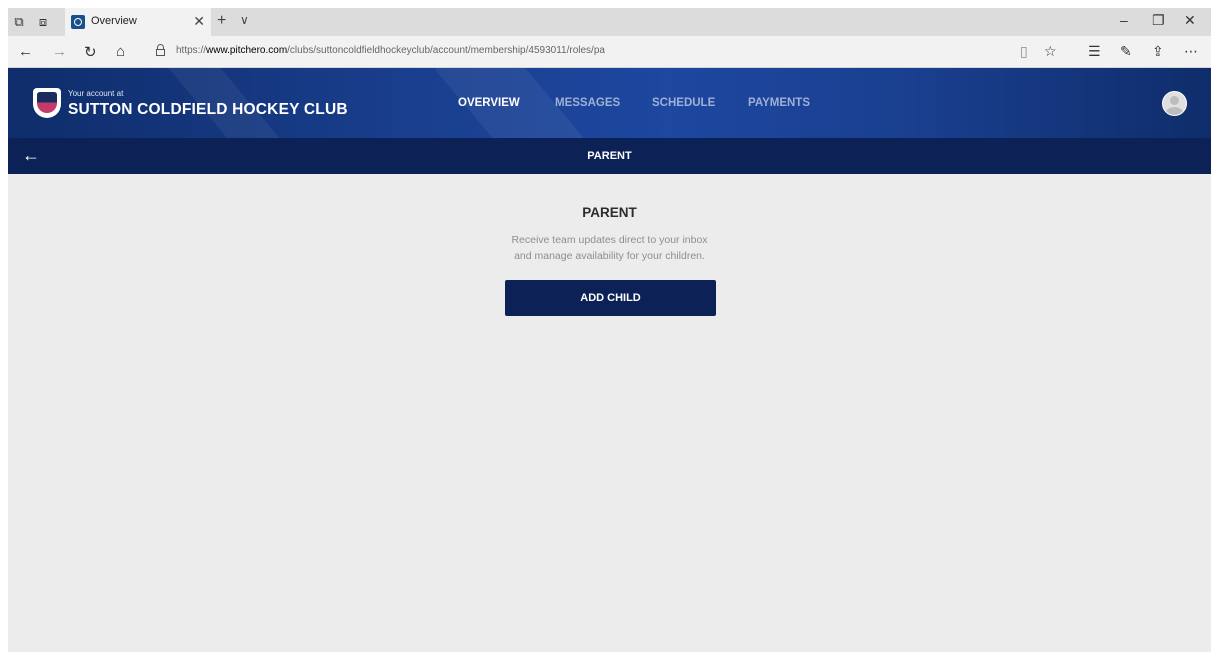 The image size is (1211, 652). What do you see at coordinates (1050, 51) in the screenshot?
I see `favorite-star-icon: ☆` at bounding box center [1050, 51].